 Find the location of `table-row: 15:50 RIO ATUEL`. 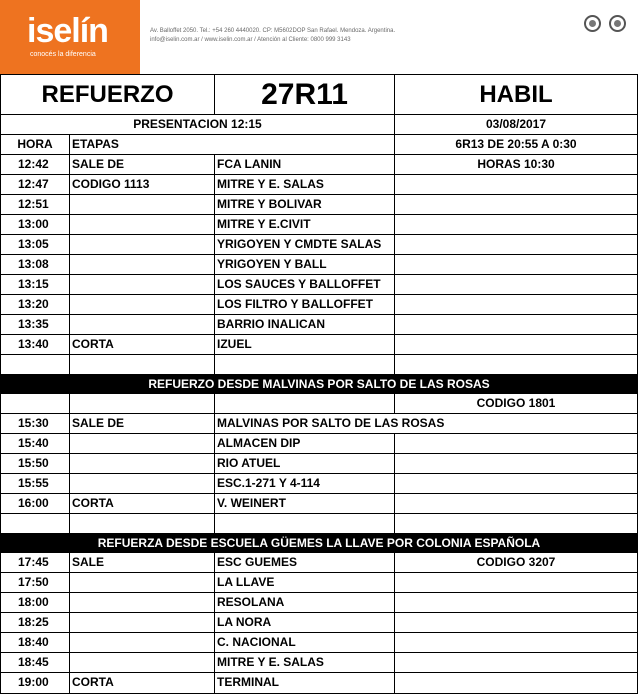

table-row: 15:50 RIO ATUEL is located at coordinates (319, 464).